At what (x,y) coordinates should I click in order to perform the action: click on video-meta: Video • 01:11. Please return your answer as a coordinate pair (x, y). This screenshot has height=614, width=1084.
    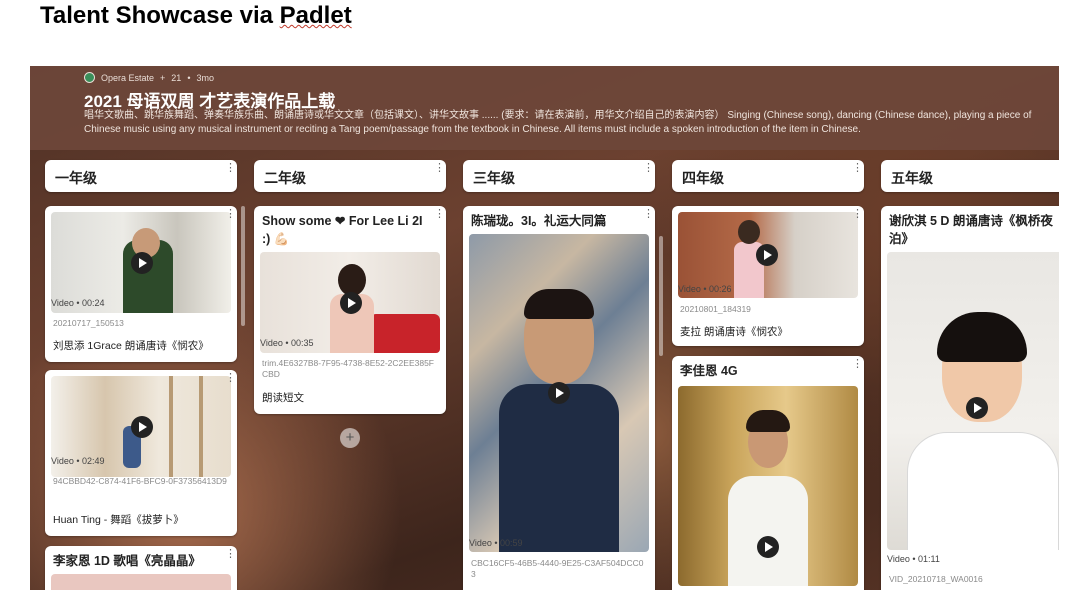
    Looking at the image, I should click on (913, 559).